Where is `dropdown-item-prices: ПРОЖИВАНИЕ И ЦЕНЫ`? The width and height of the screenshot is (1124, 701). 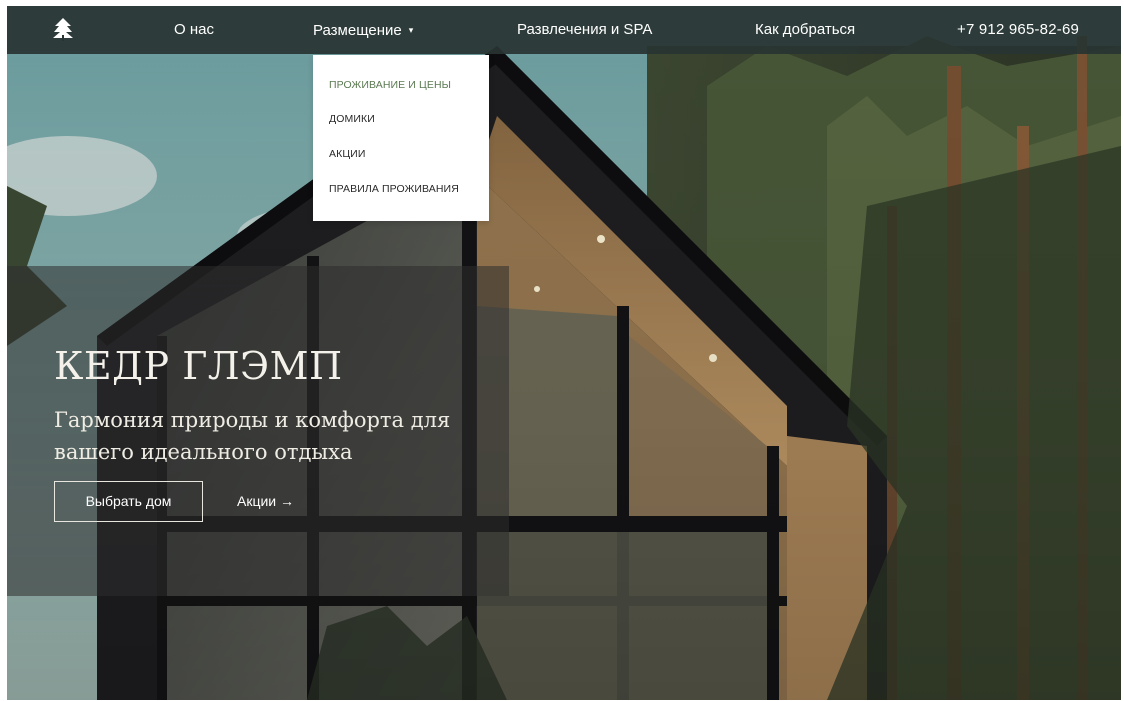 dropdown-item-prices: ПРОЖИВАНИЕ И ЦЕНЫ is located at coordinates (390, 85).